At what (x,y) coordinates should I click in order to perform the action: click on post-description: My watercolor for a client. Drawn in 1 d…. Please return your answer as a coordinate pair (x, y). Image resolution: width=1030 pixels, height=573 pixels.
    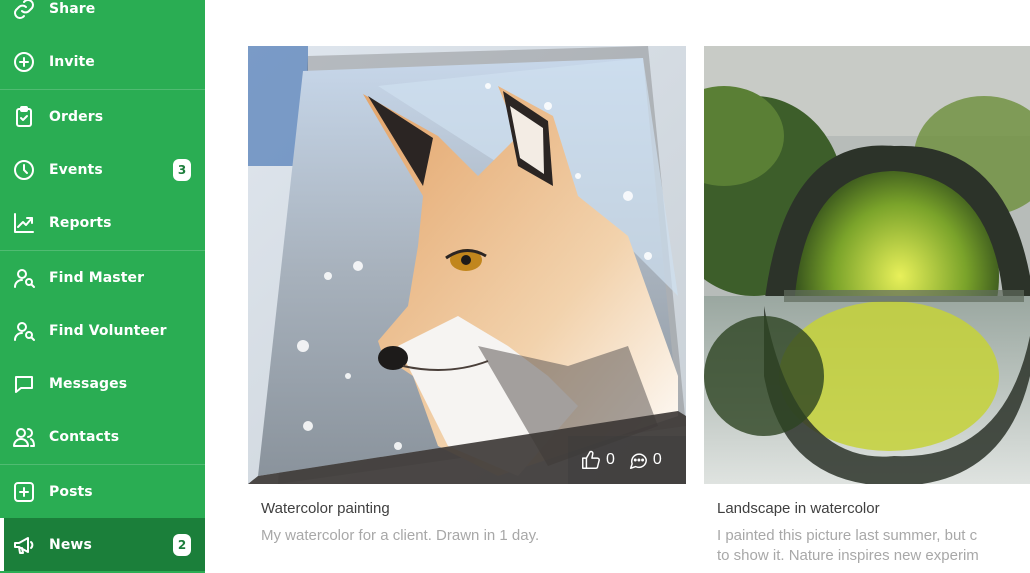
    Looking at the image, I should click on (400, 535).